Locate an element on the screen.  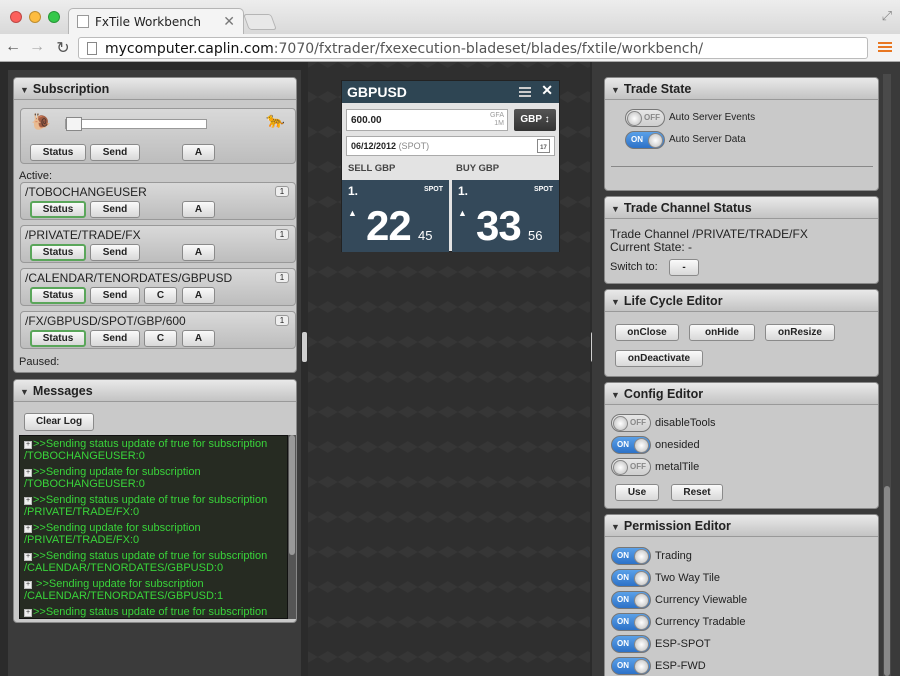
toggle-label: Auto Server Data is located at coordinates (707, 139).